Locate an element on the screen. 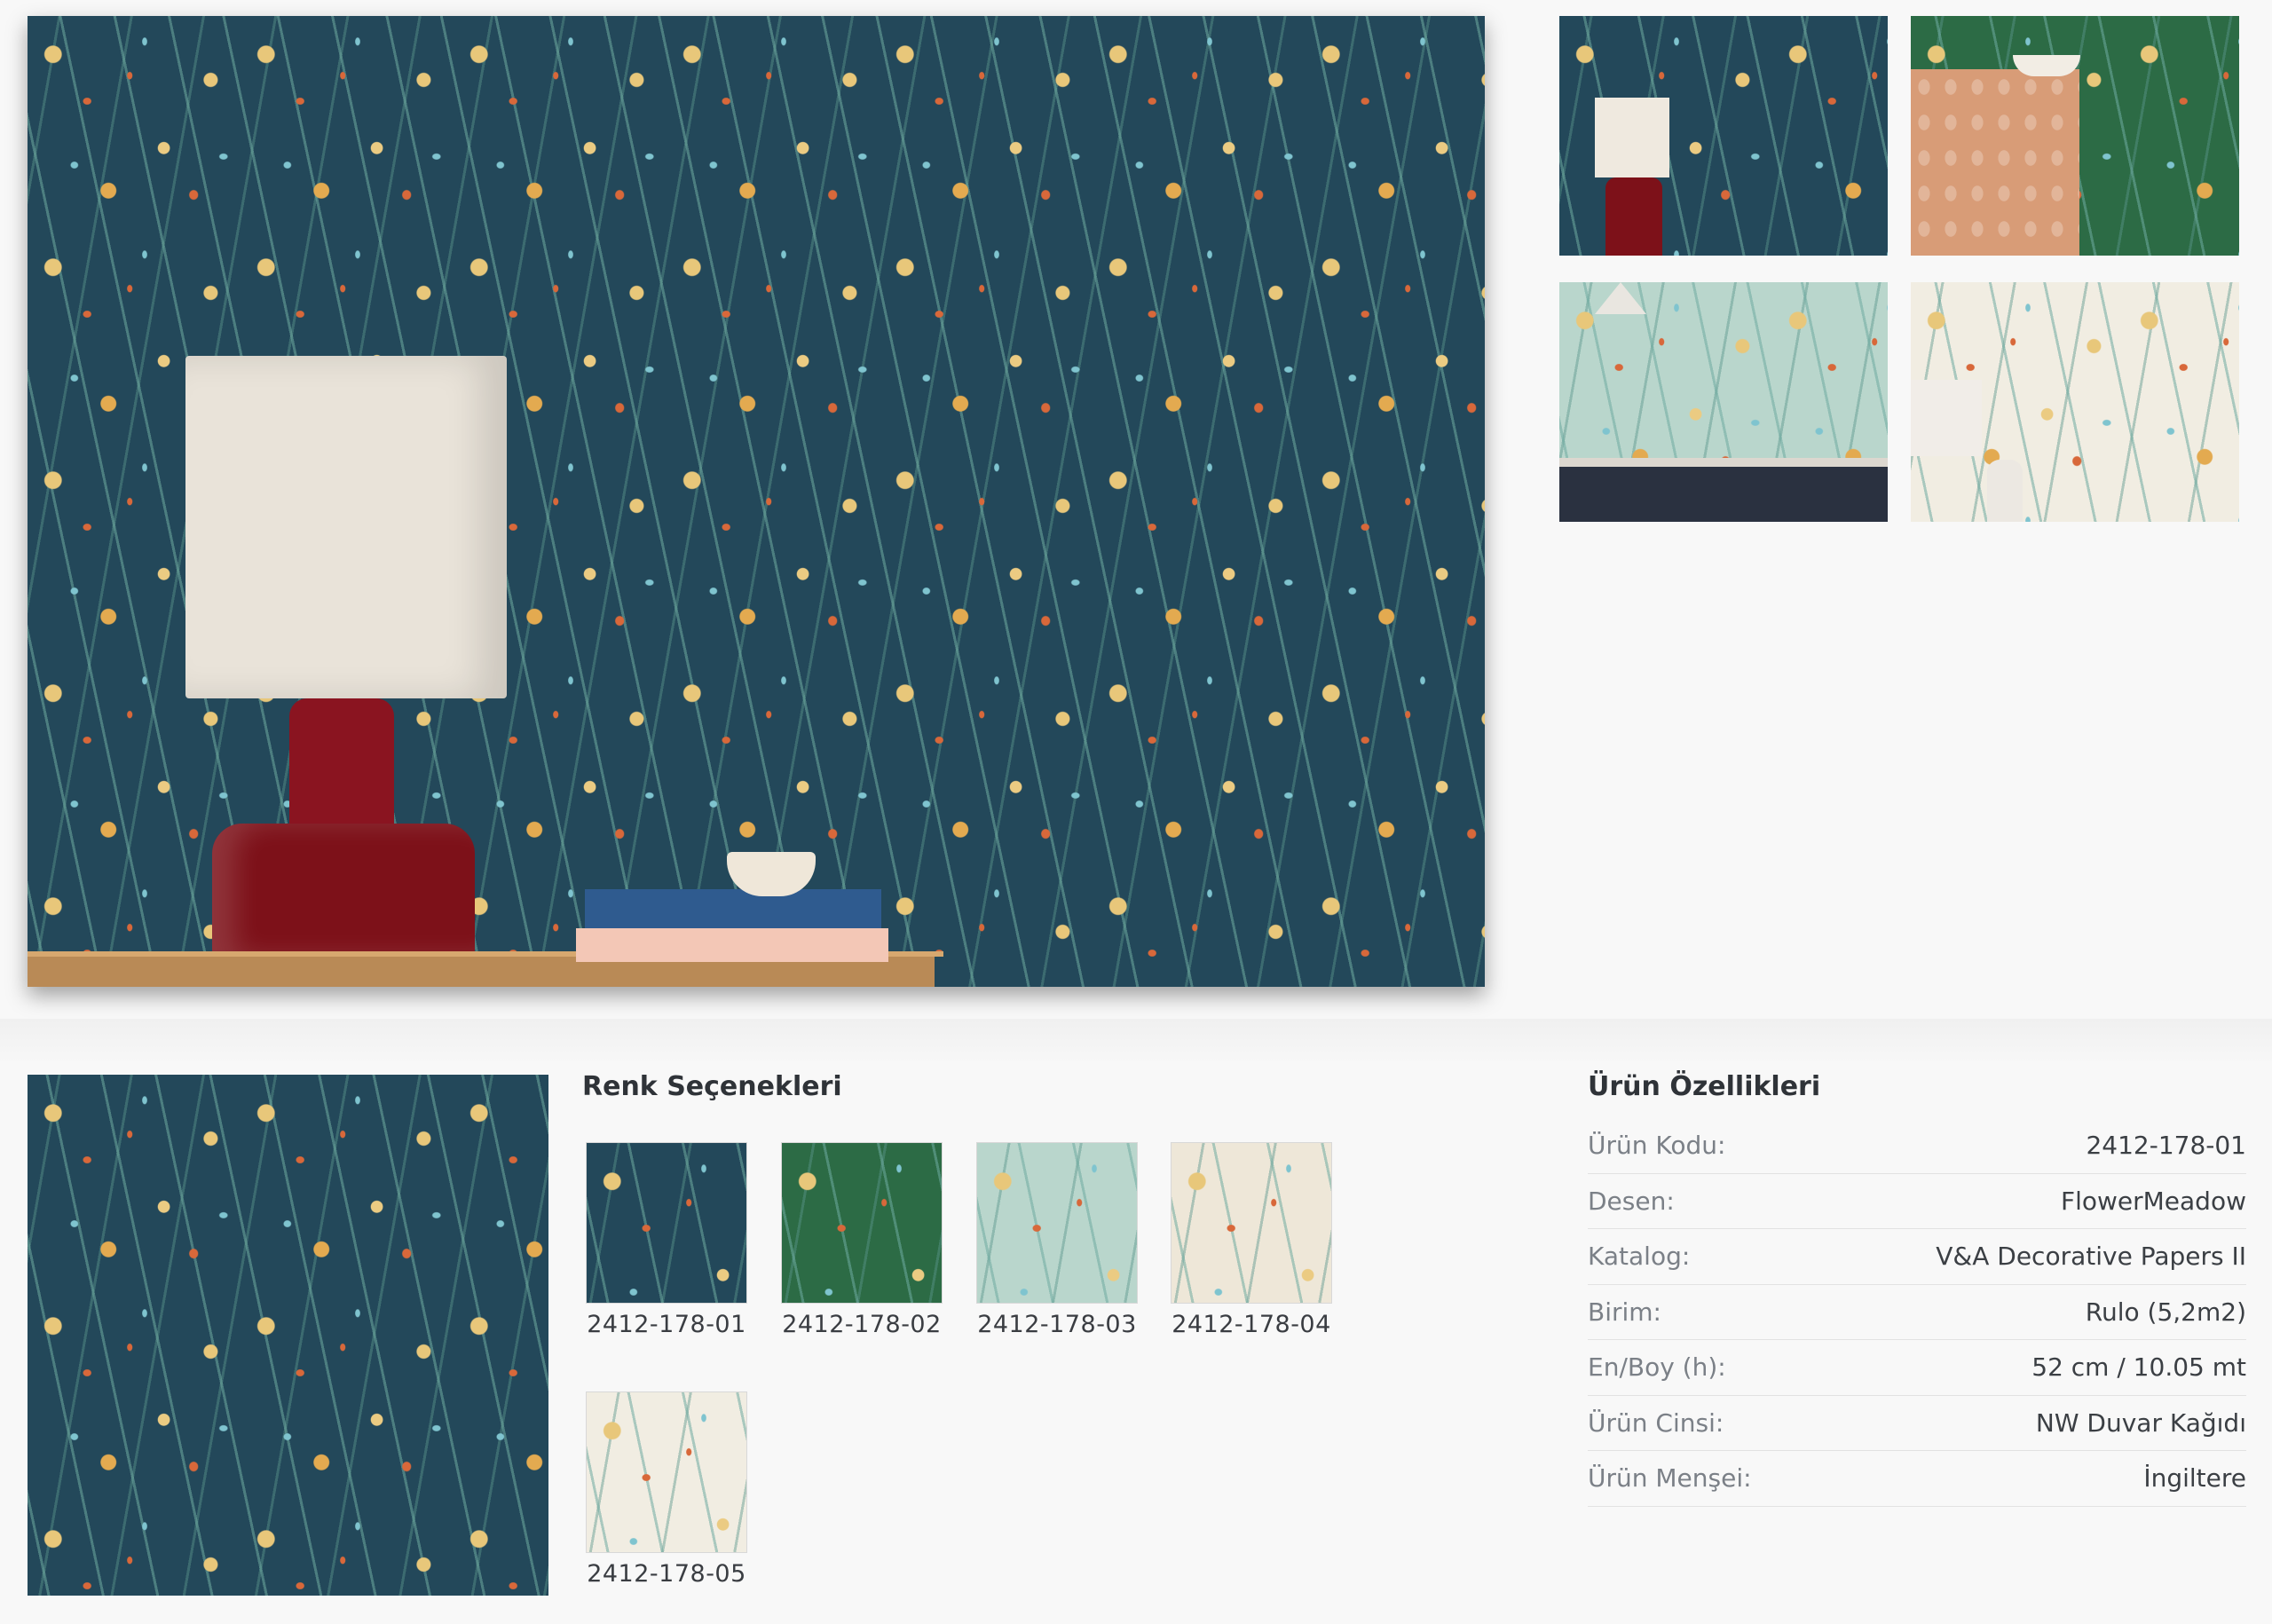  property-label: Ürün Menşei: is located at coordinates (1670, 1478).